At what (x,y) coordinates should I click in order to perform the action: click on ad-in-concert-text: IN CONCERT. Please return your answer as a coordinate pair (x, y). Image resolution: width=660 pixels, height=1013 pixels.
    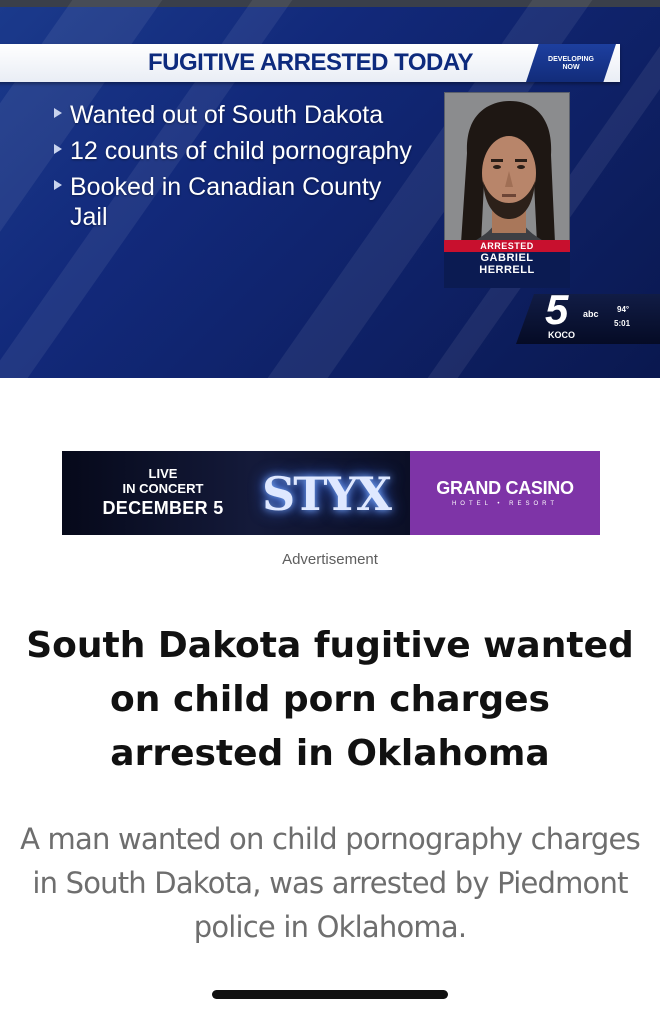
    Looking at the image, I should click on (163, 488).